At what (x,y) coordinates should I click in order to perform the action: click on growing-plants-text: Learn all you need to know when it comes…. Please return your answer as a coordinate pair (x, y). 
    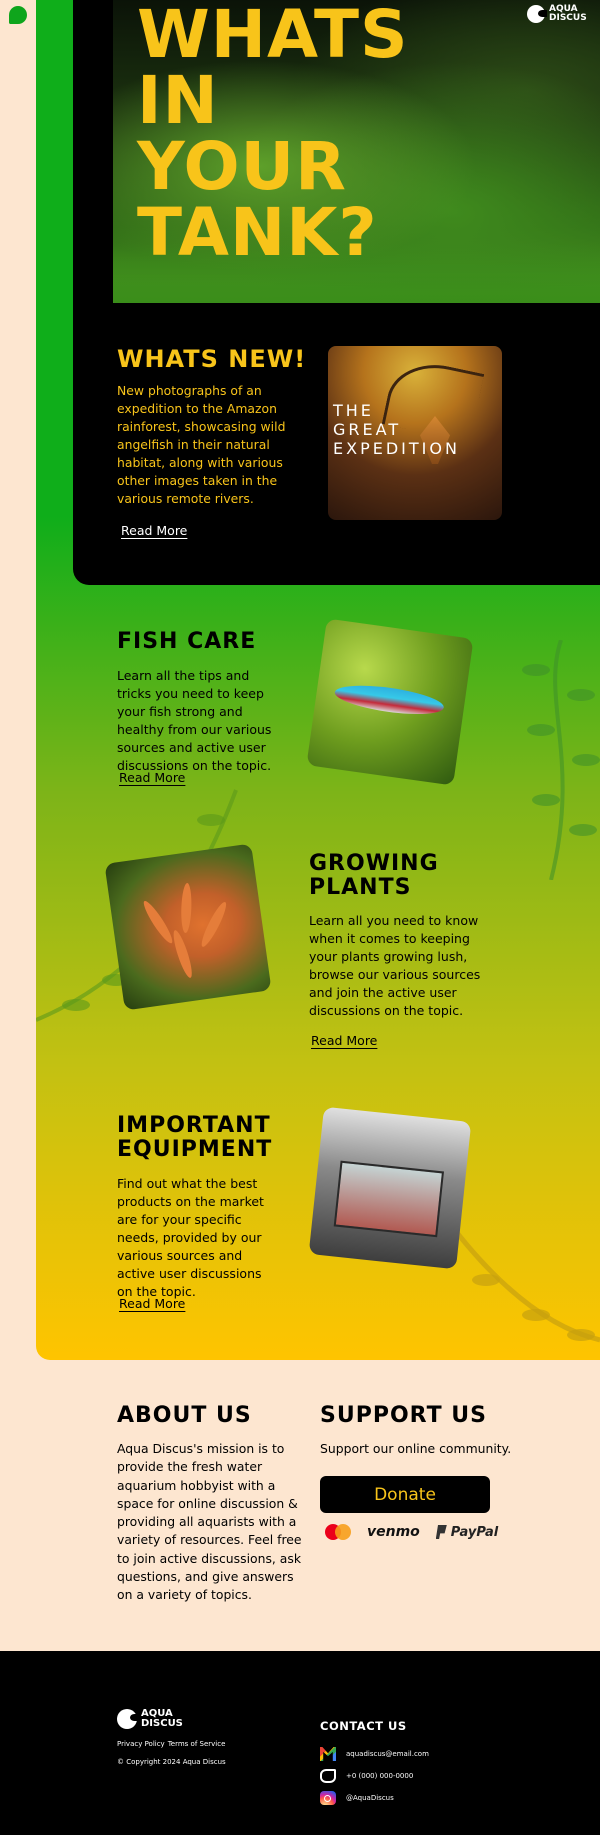
    Looking at the image, I should click on (395, 965).